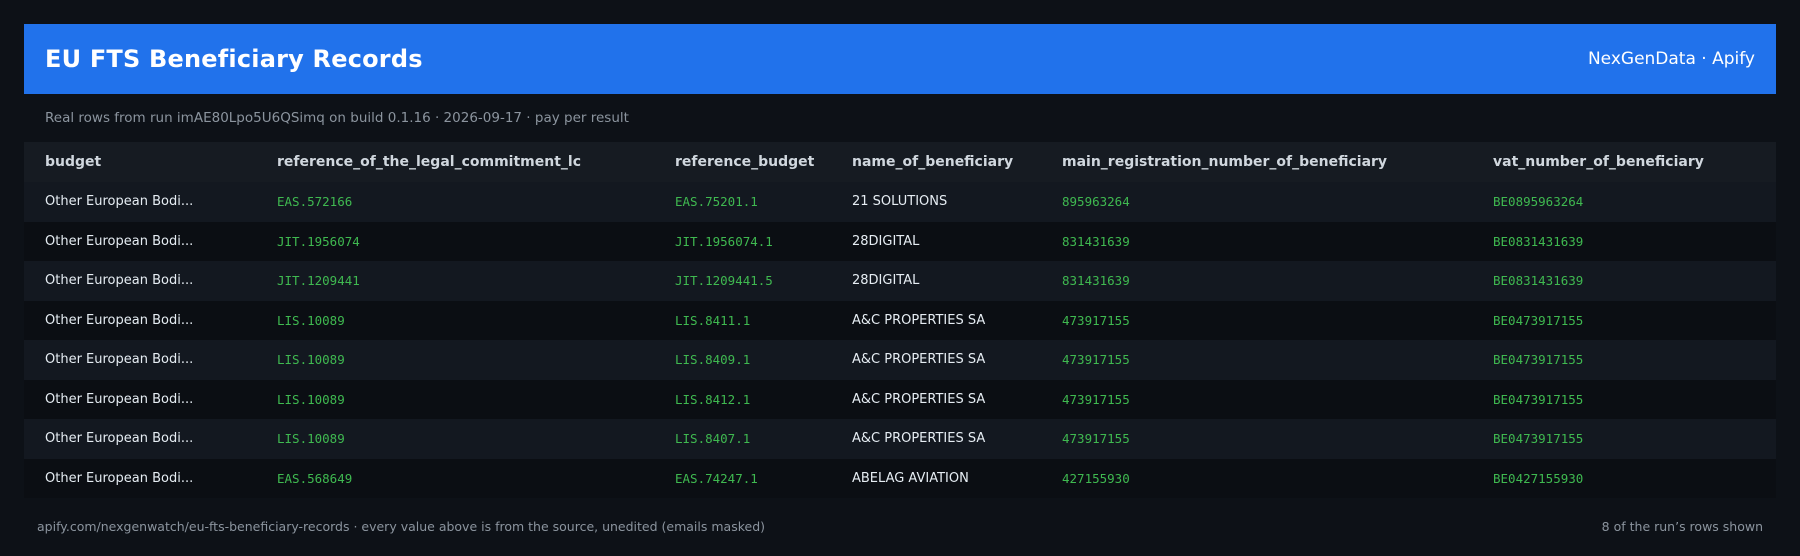 The height and width of the screenshot is (556, 1800). I want to click on brand-label: NexGenData · Apify, so click(1671, 59).